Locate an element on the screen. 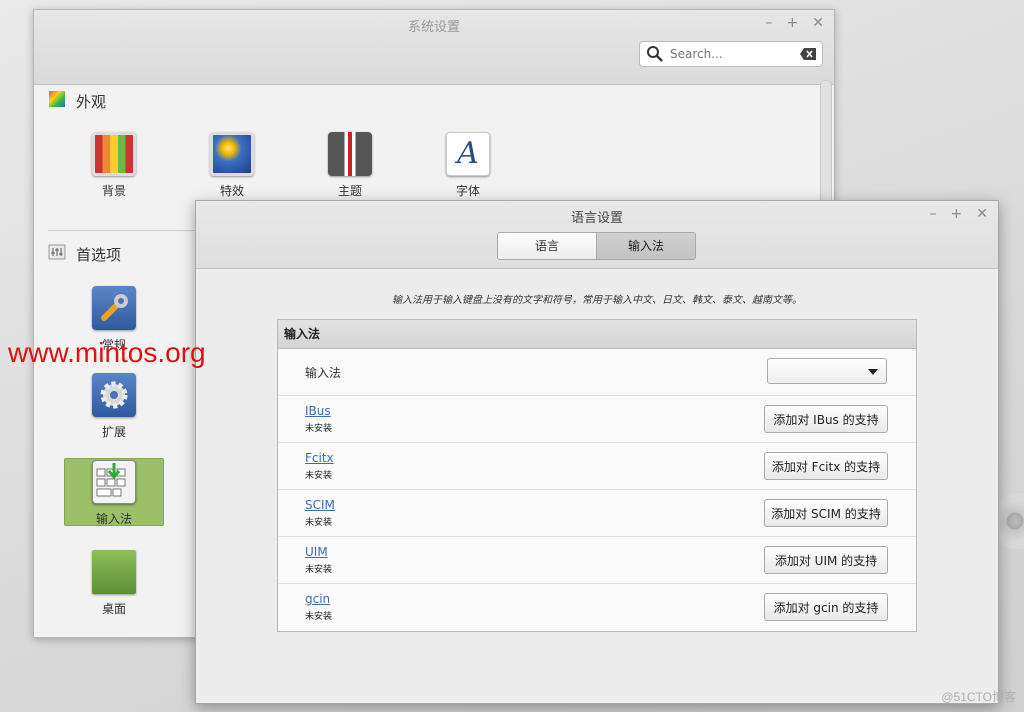 Image resolution: width=1024 pixels, height=712 pixels. list-item-scim: SCIM 未安装 添加对 SCIM 的支持 is located at coordinates (597, 513).